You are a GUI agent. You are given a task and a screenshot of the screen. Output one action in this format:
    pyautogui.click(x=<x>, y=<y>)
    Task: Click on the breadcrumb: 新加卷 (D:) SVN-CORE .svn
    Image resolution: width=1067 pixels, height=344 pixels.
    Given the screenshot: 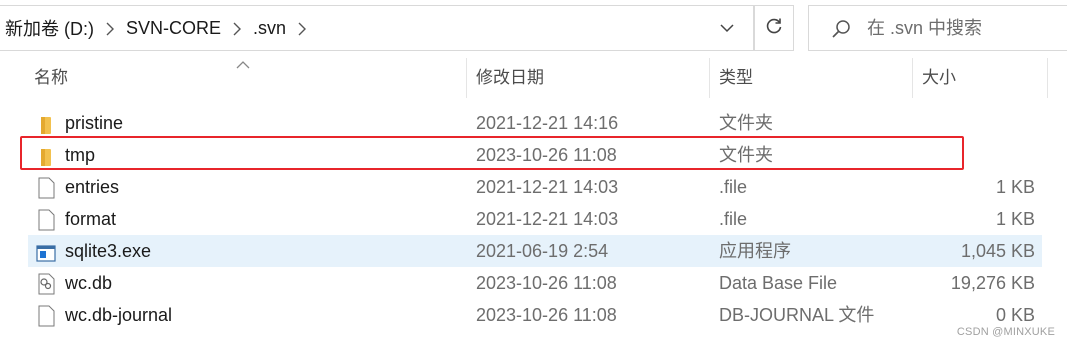 What is the action you would take?
    pyautogui.click(x=161, y=28)
    